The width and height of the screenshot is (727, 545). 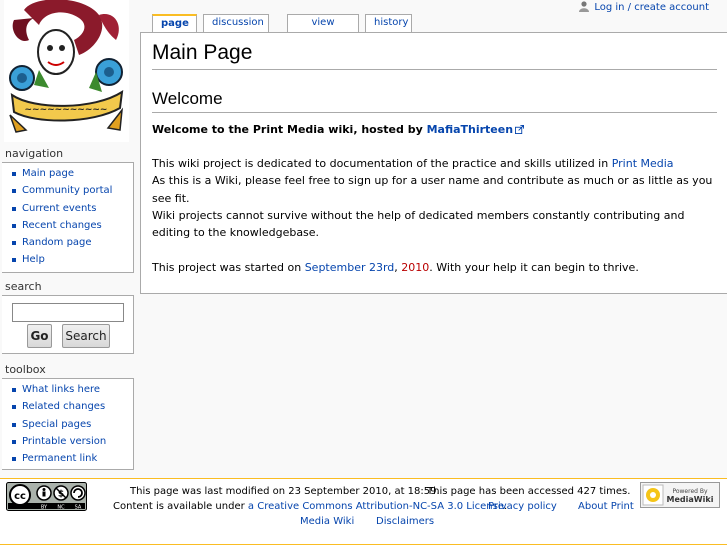 I want to click on mediawiki-text: MediaWiki, so click(x=690, y=499).